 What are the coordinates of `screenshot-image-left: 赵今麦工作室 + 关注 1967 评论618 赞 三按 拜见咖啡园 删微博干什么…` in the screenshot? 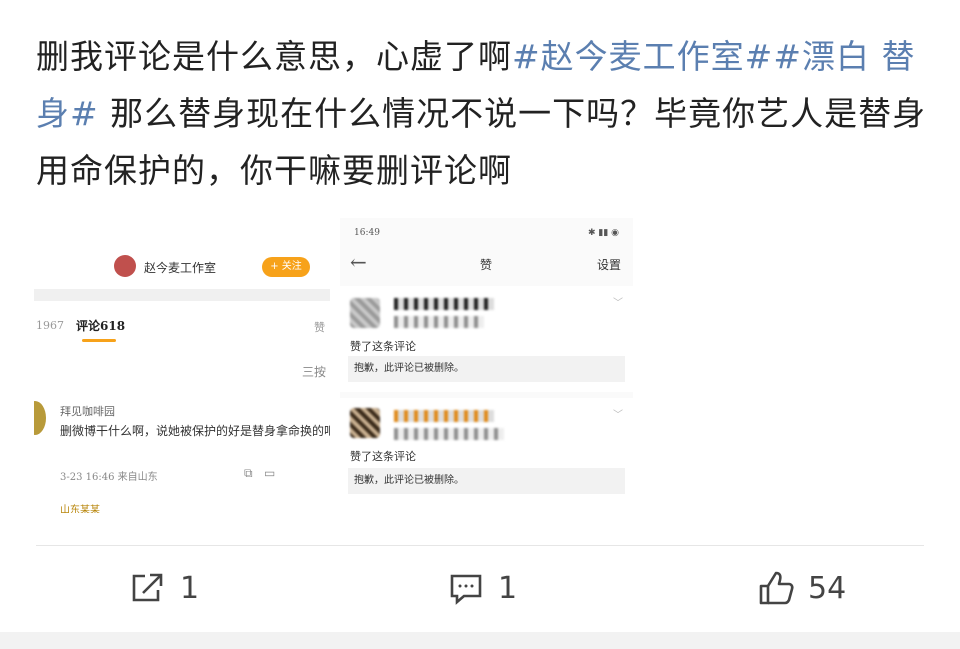 It's located at (182, 363).